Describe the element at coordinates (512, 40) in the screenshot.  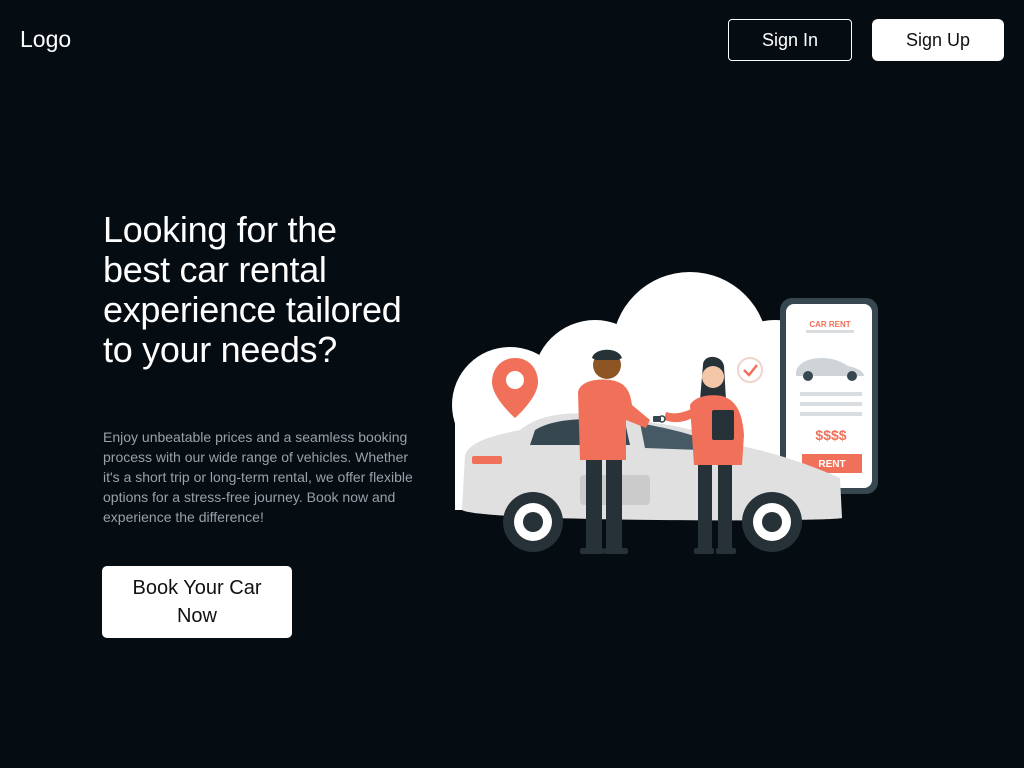
I see `top-header: Logo Sign In Sign Up` at that location.